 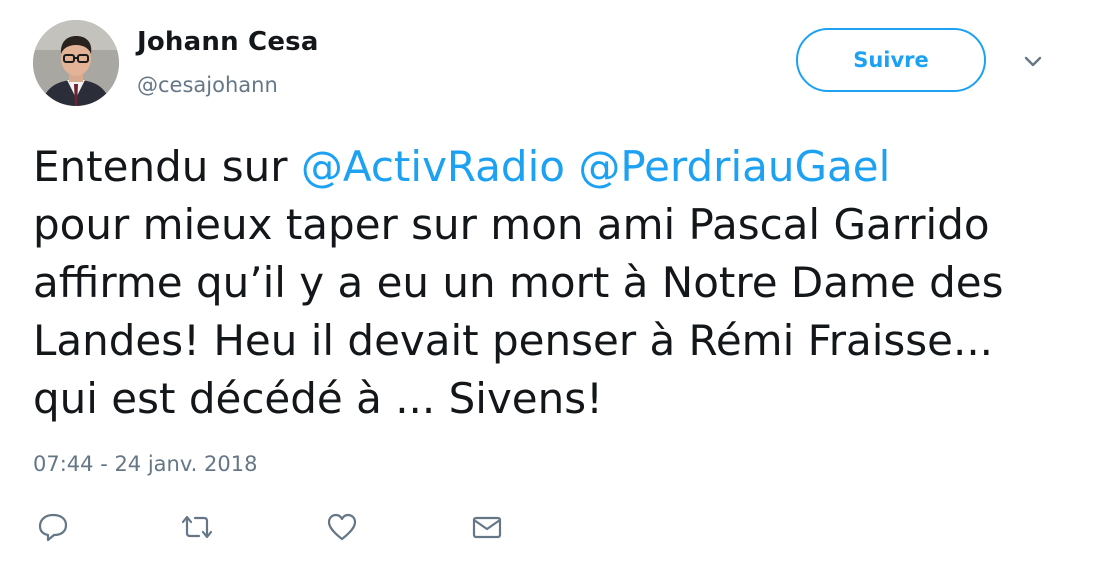 What do you see at coordinates (433, 166) in the screenshot?
I see `mention-link: @ActivRadio` at bounding box center [433, 166].